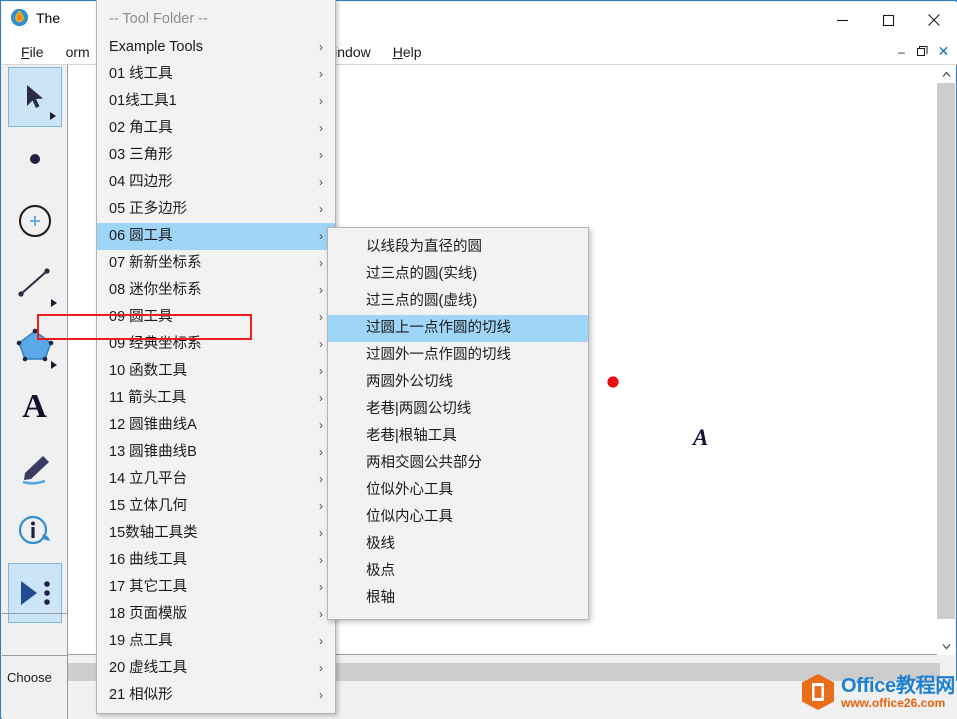 This screenshot has height=719, width=957. I want to click on marker-pen-tool, so click(35, 469).